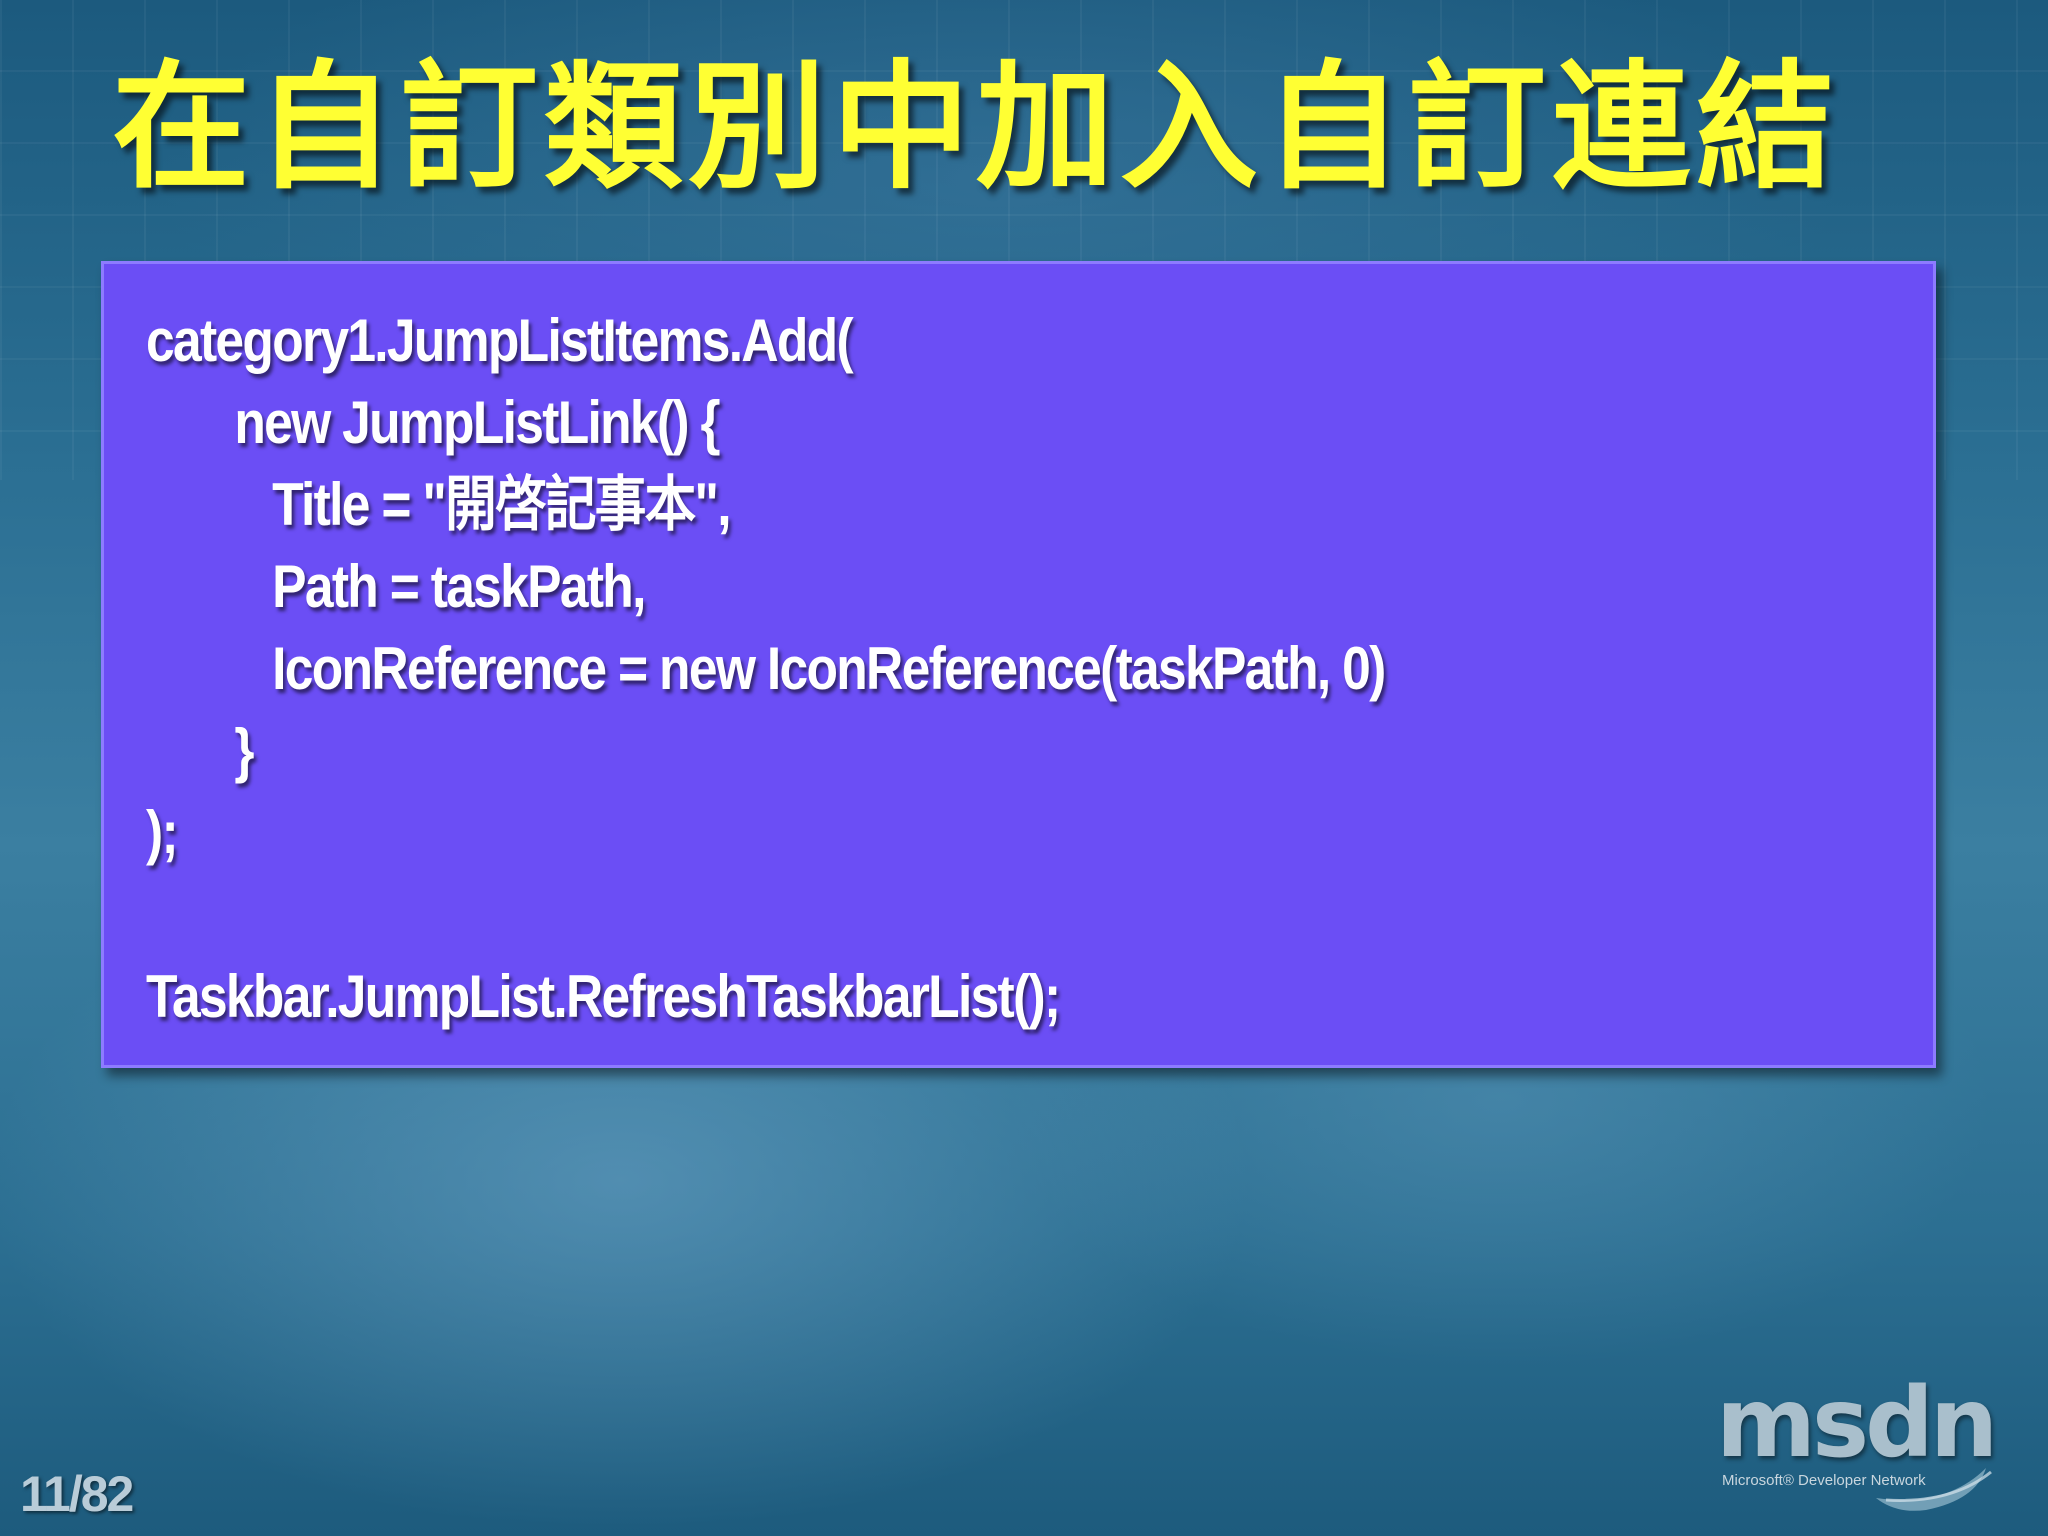  I want to click on msdn-swoosh-icon, so click(1934, 1489).